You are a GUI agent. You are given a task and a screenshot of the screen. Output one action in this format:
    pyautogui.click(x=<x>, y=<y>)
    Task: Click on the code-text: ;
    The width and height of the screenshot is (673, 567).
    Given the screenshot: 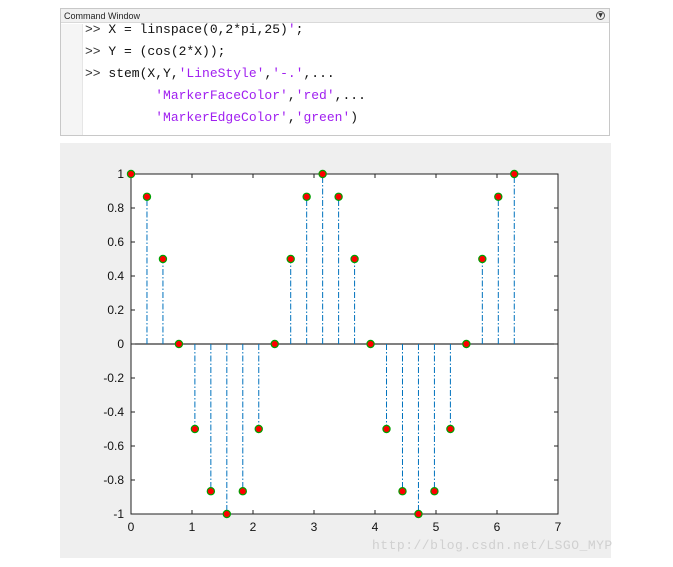 What is the action you would take?
    pyautogui.click(x=299, y=29)
    